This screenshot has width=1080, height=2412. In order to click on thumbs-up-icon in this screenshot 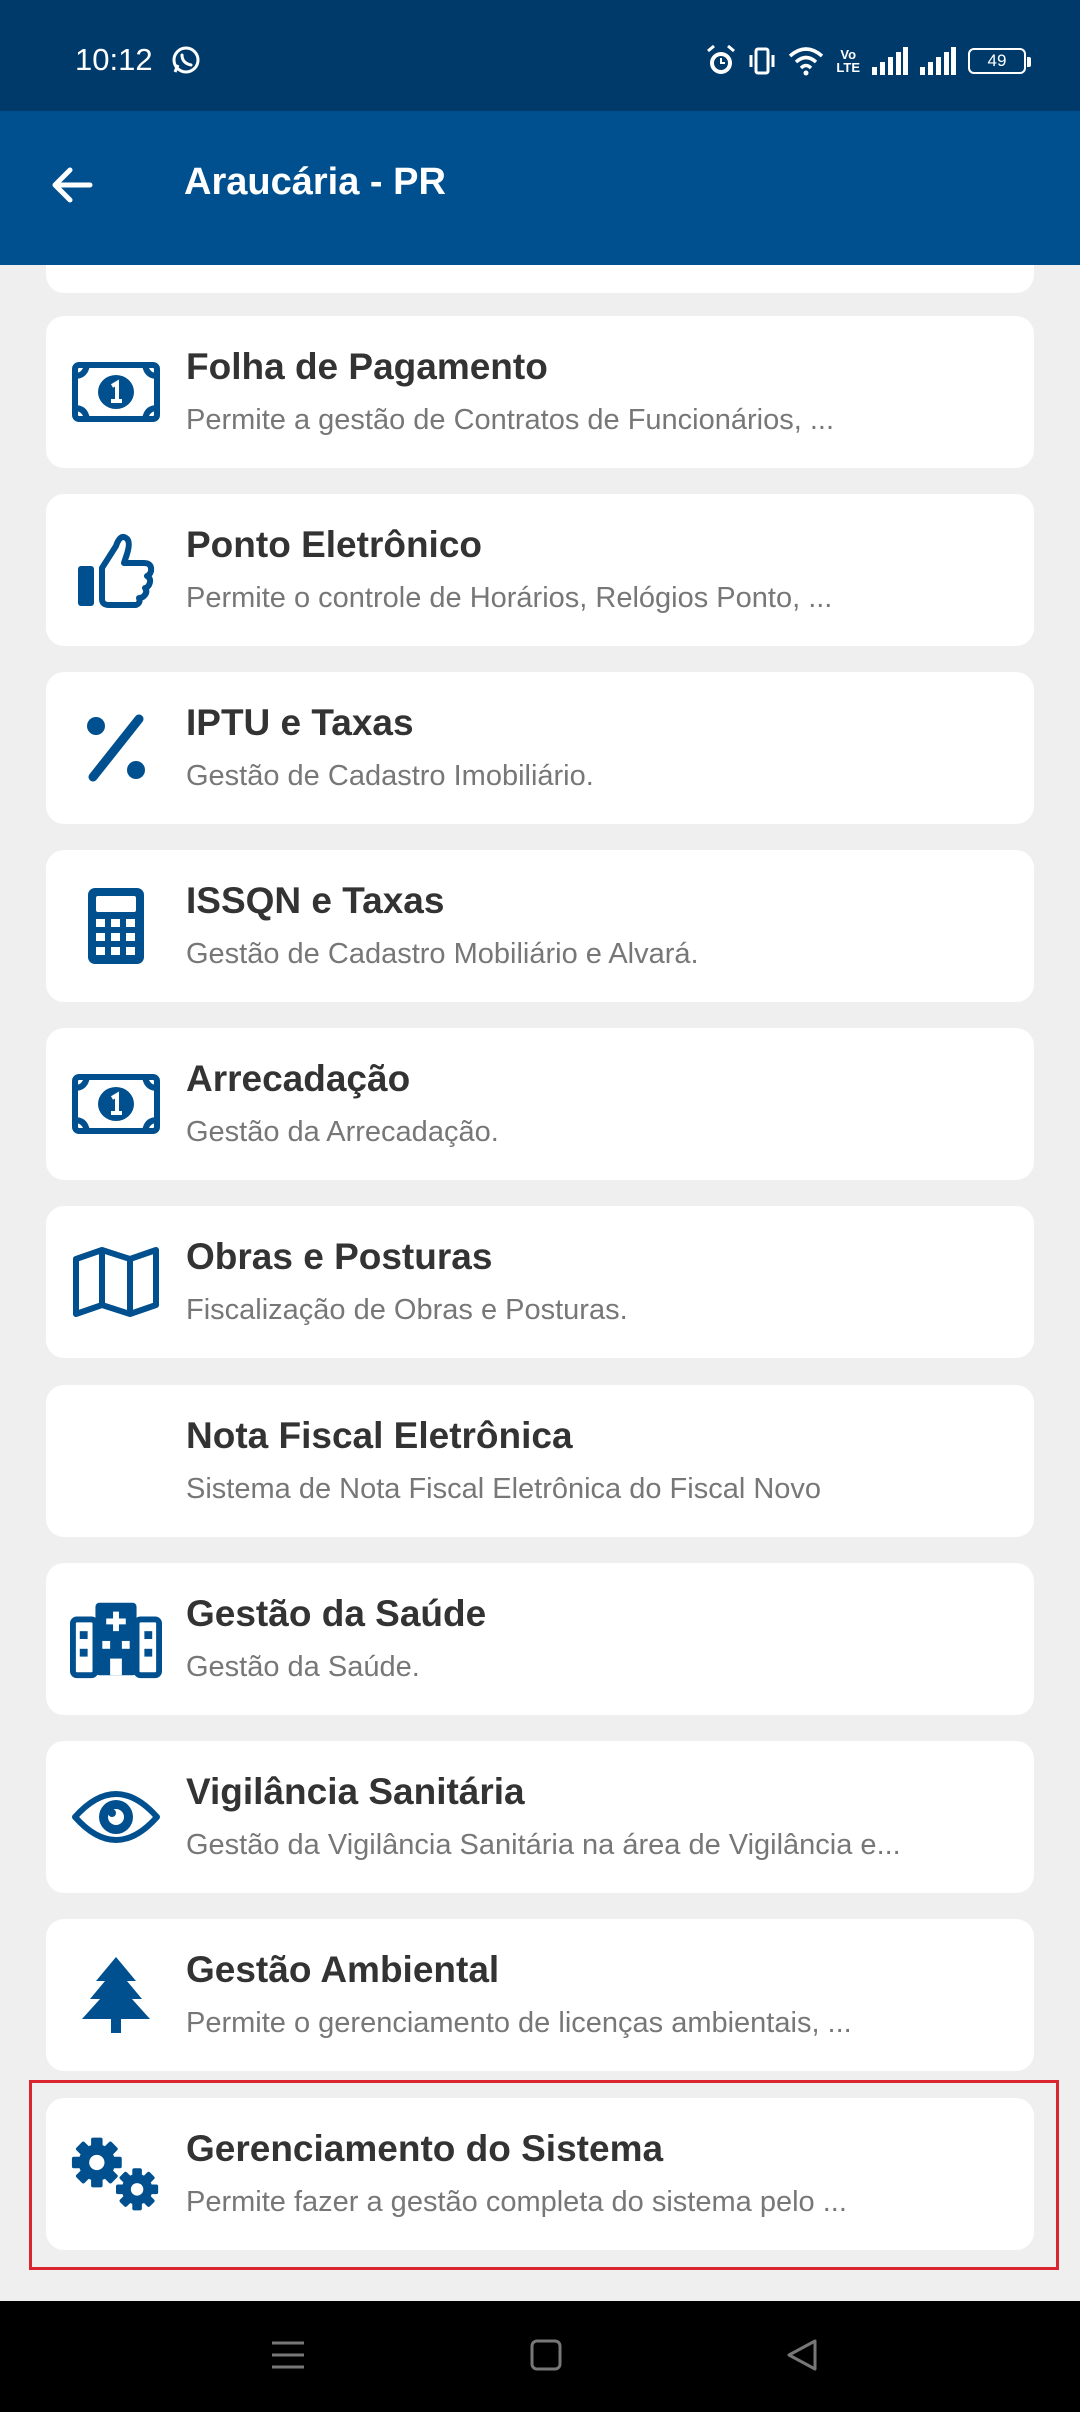, I will do `click(116, 570)`.